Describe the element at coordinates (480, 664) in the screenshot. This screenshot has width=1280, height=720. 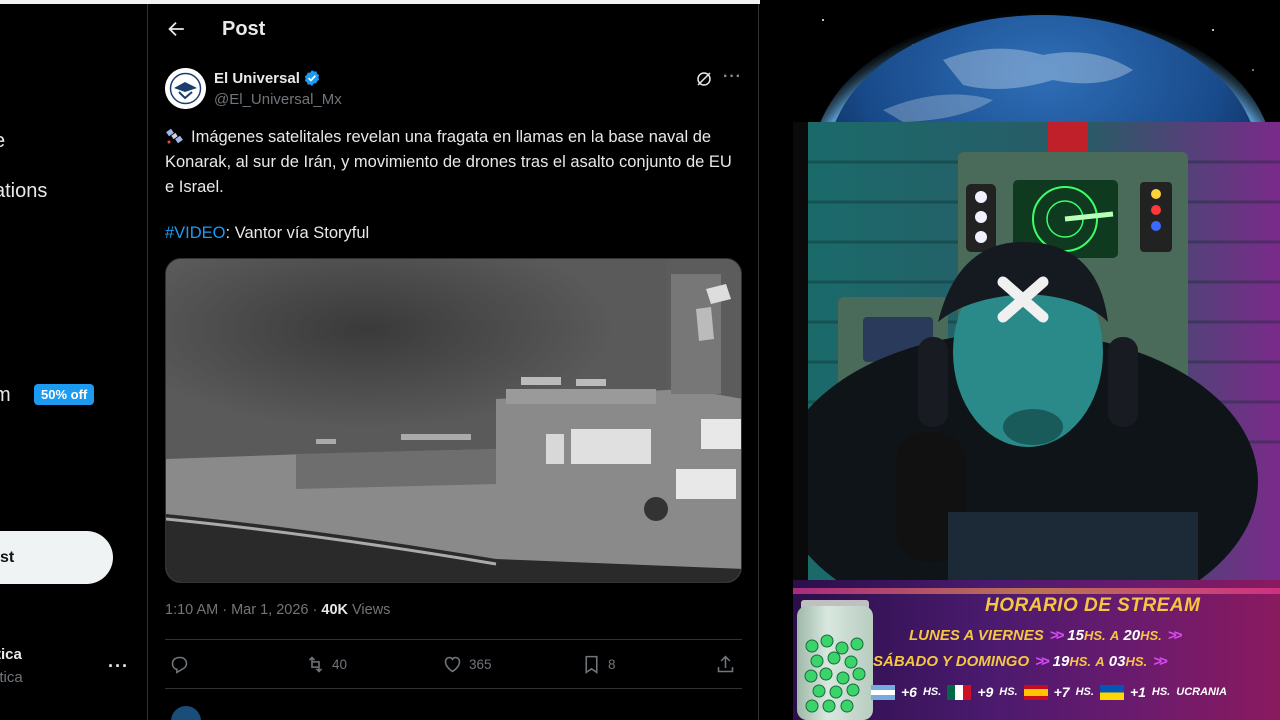
I see `like-count: 365` at that location.